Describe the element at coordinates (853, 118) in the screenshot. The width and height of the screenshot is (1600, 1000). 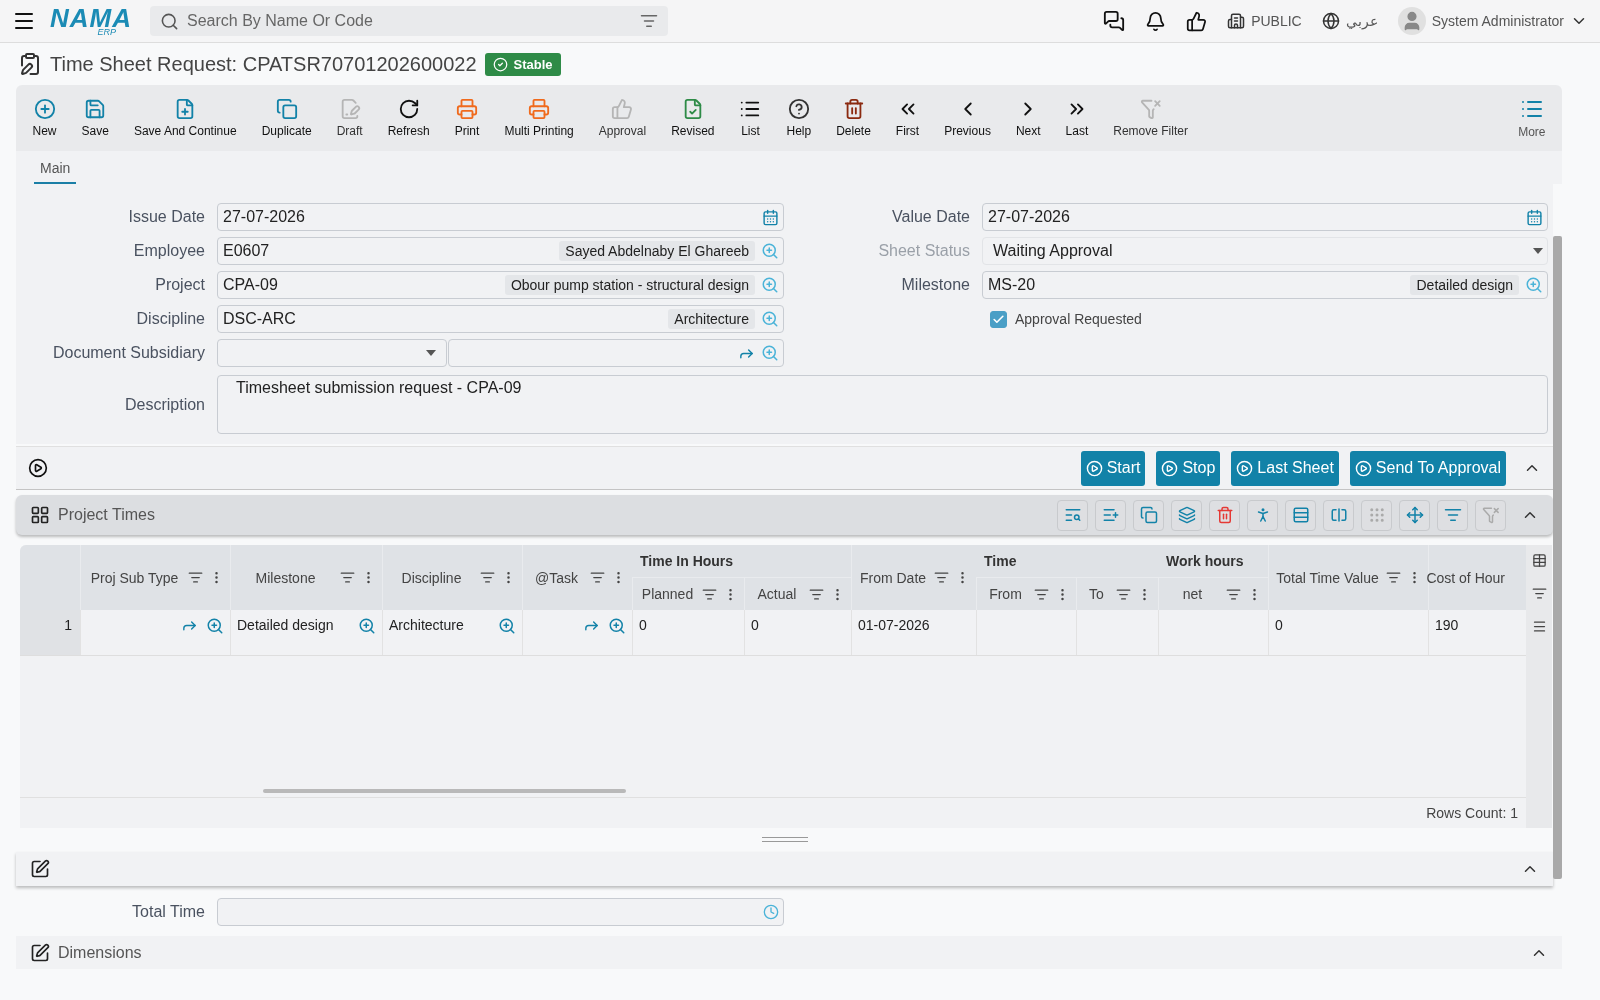
I see `toolbar-button: Delete` at that location.